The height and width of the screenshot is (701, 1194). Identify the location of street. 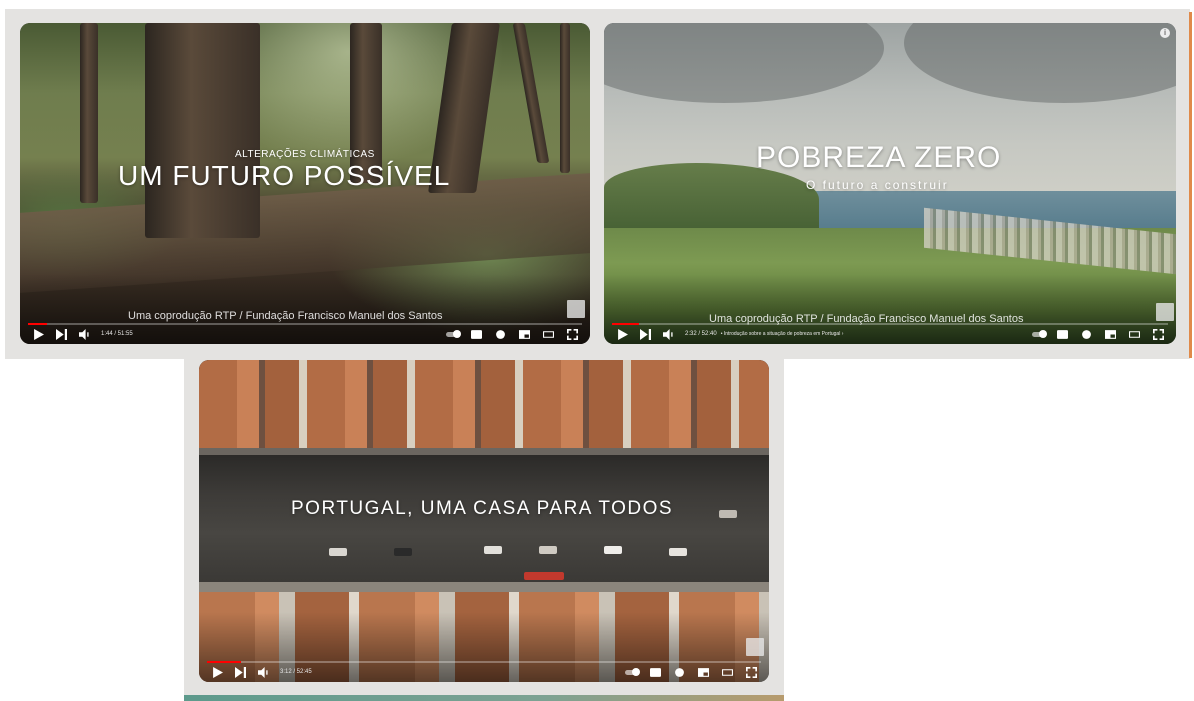
(484, 520).